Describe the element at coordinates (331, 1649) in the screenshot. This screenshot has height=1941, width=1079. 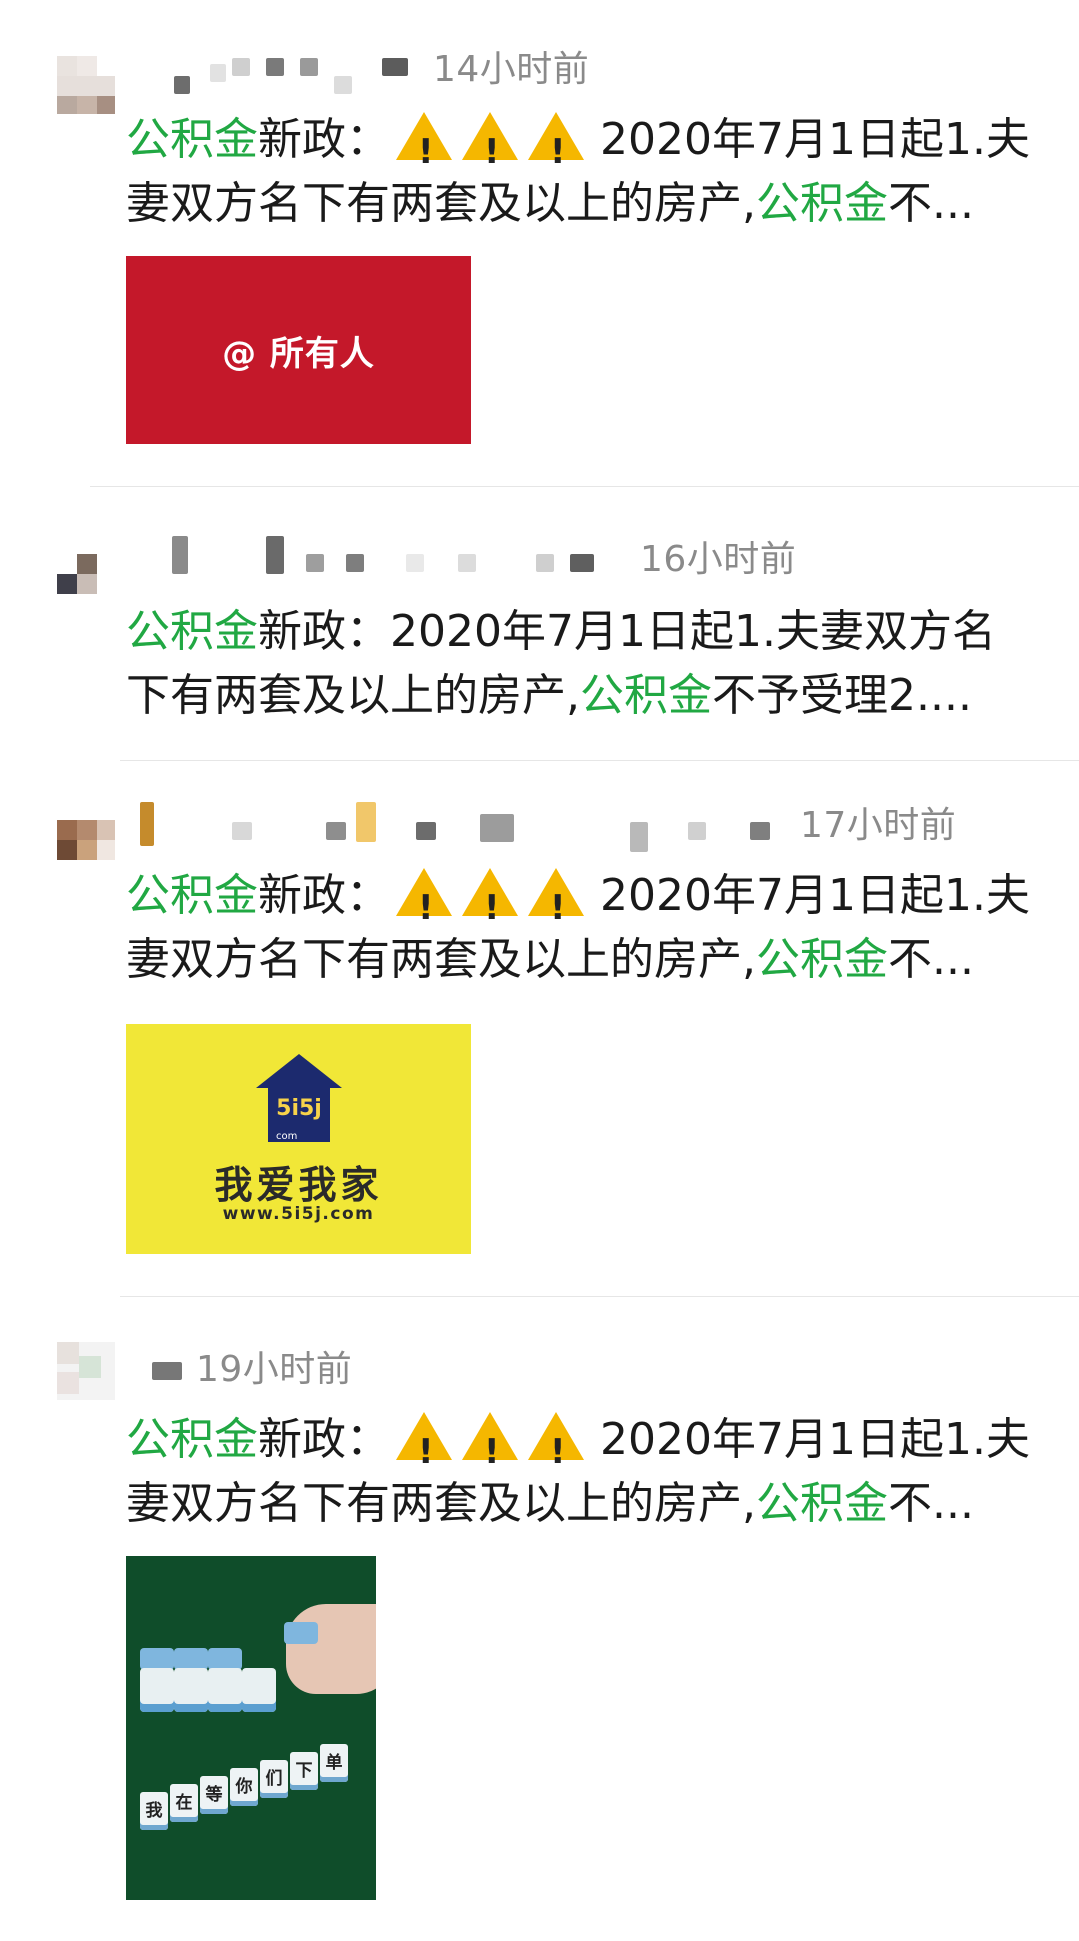
I see `hand-image` at that location.